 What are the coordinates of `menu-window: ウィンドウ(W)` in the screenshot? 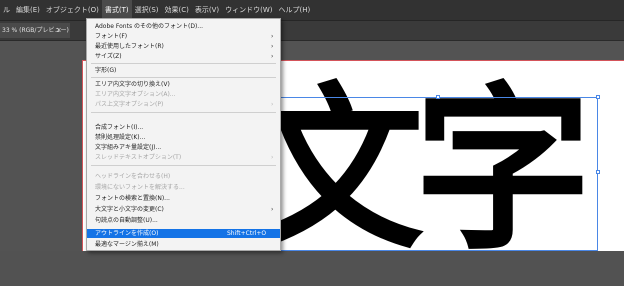 It's located at (248, 10).